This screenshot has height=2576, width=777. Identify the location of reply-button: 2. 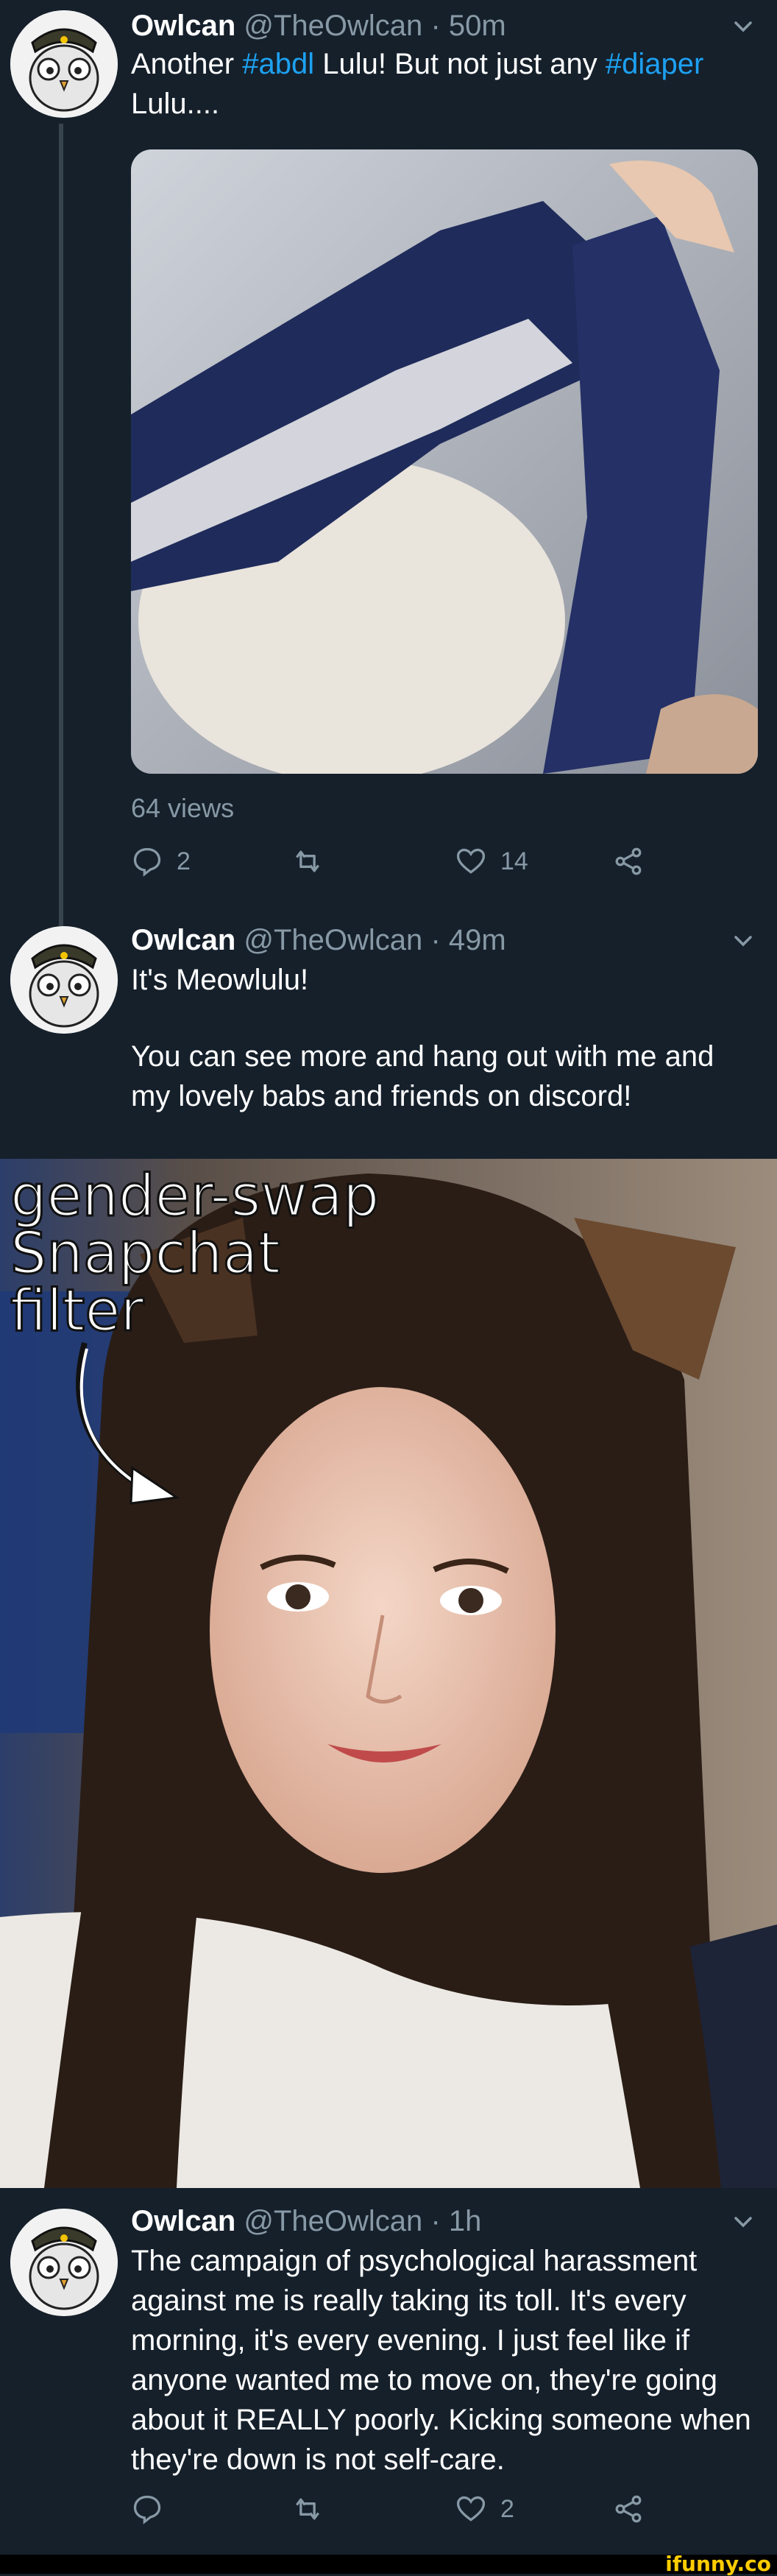
(161, 861).